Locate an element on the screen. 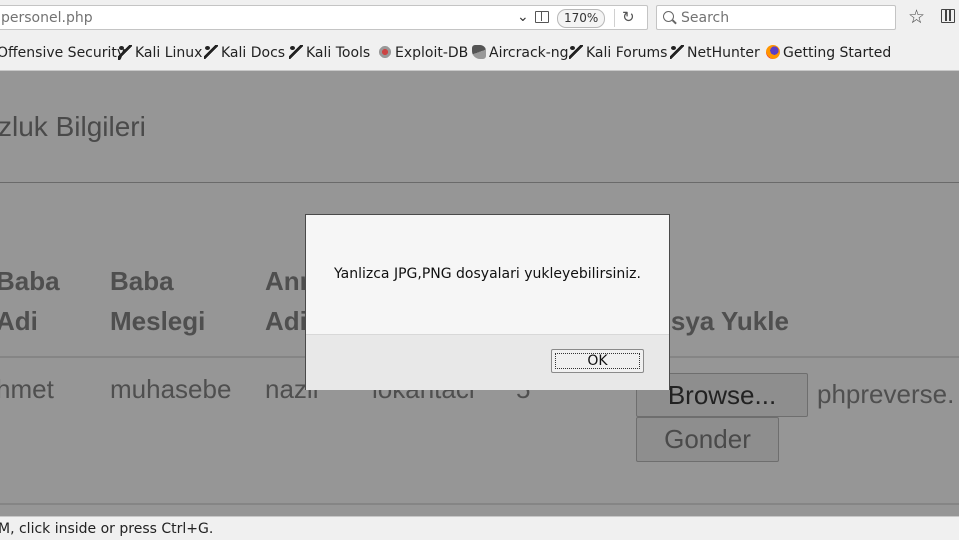  column-header-line: osya Yukle is located at coordinates (722, 321).